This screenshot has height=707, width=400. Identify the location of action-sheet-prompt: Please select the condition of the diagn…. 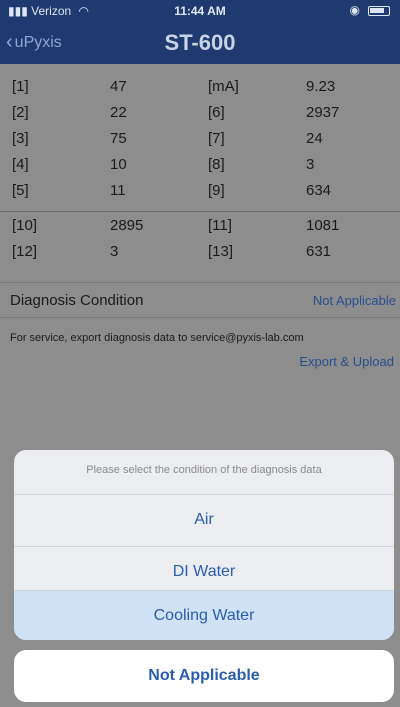
(204, 470).